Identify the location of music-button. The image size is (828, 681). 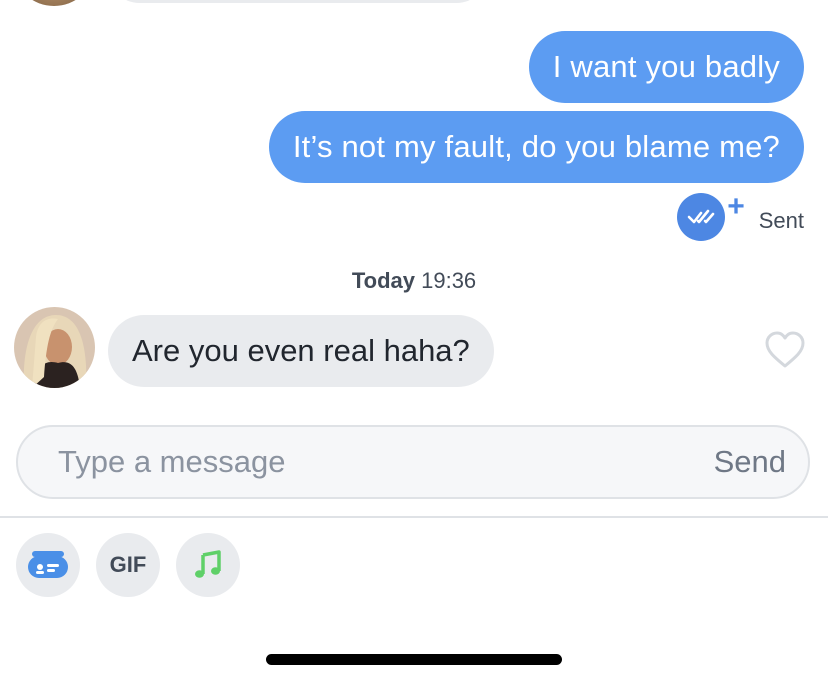
(208, 565).